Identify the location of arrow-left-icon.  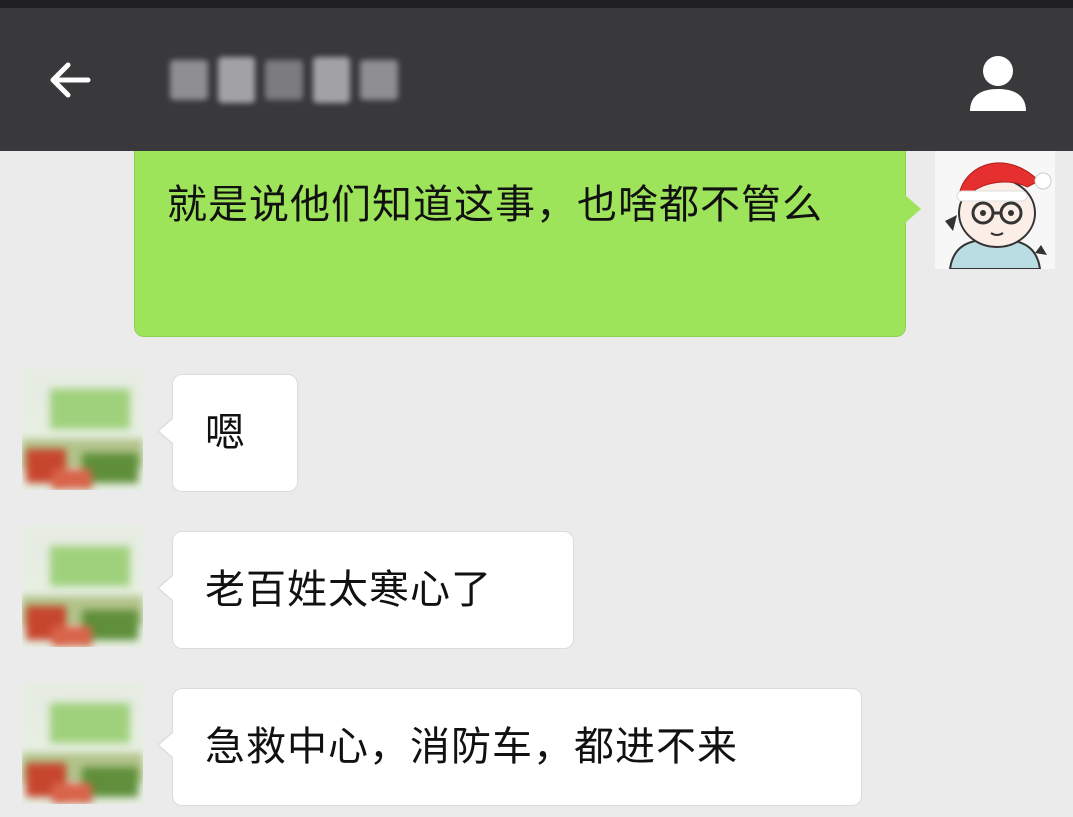
(70, 80).